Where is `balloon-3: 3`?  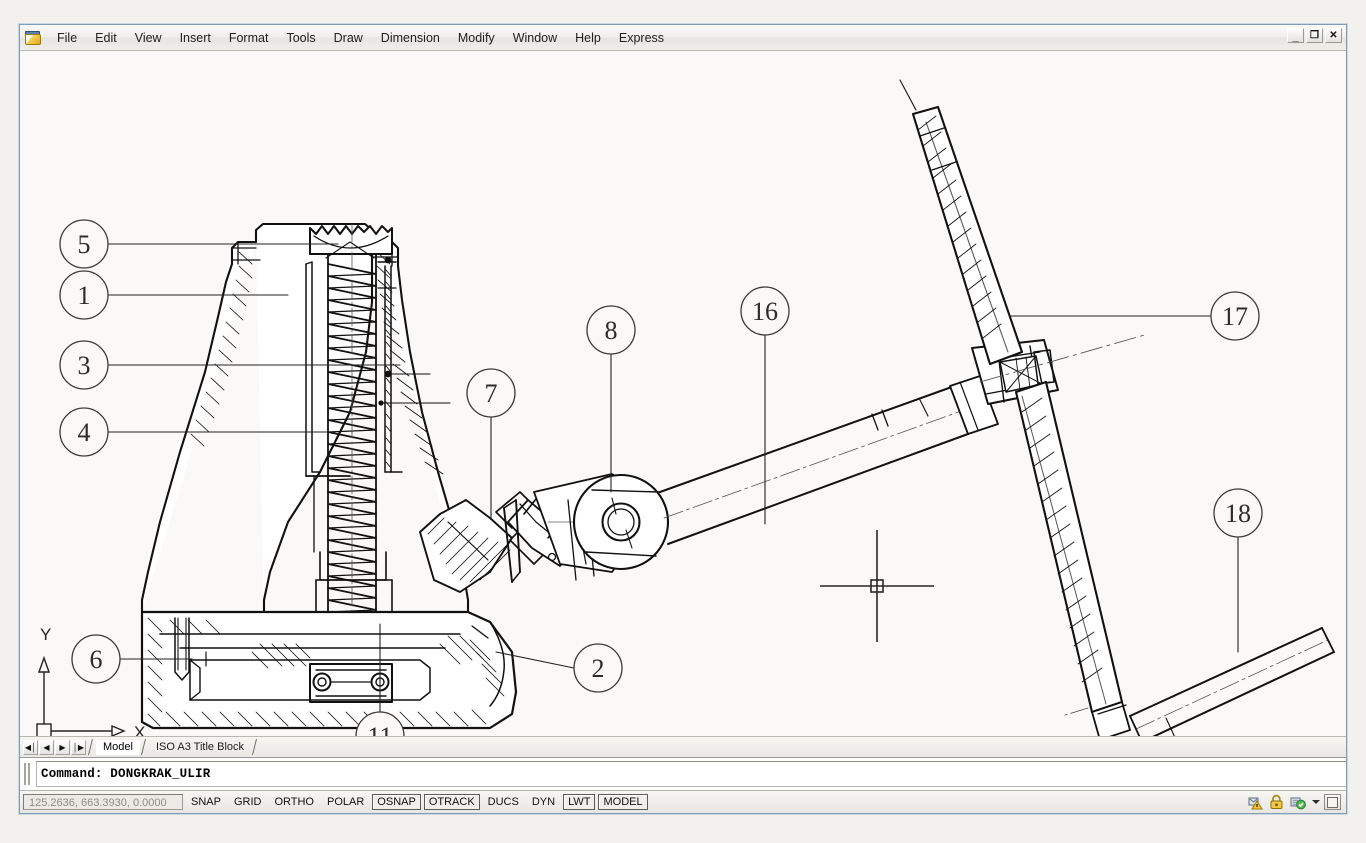
balloon-3: 3 is located at coordinates (84, 365).